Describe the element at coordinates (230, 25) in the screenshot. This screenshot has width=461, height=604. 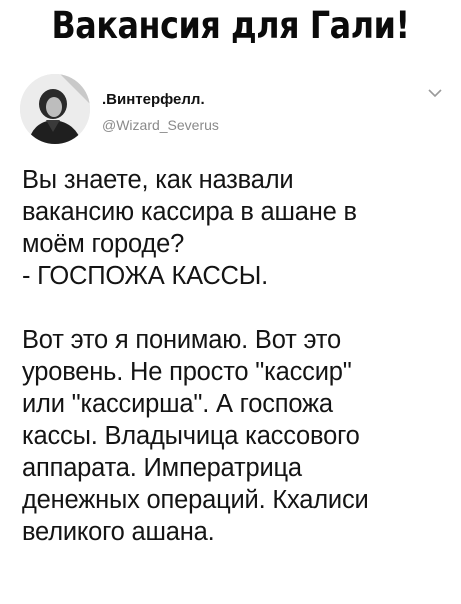
I see `headline: Вакансия для Гали!` at that location.